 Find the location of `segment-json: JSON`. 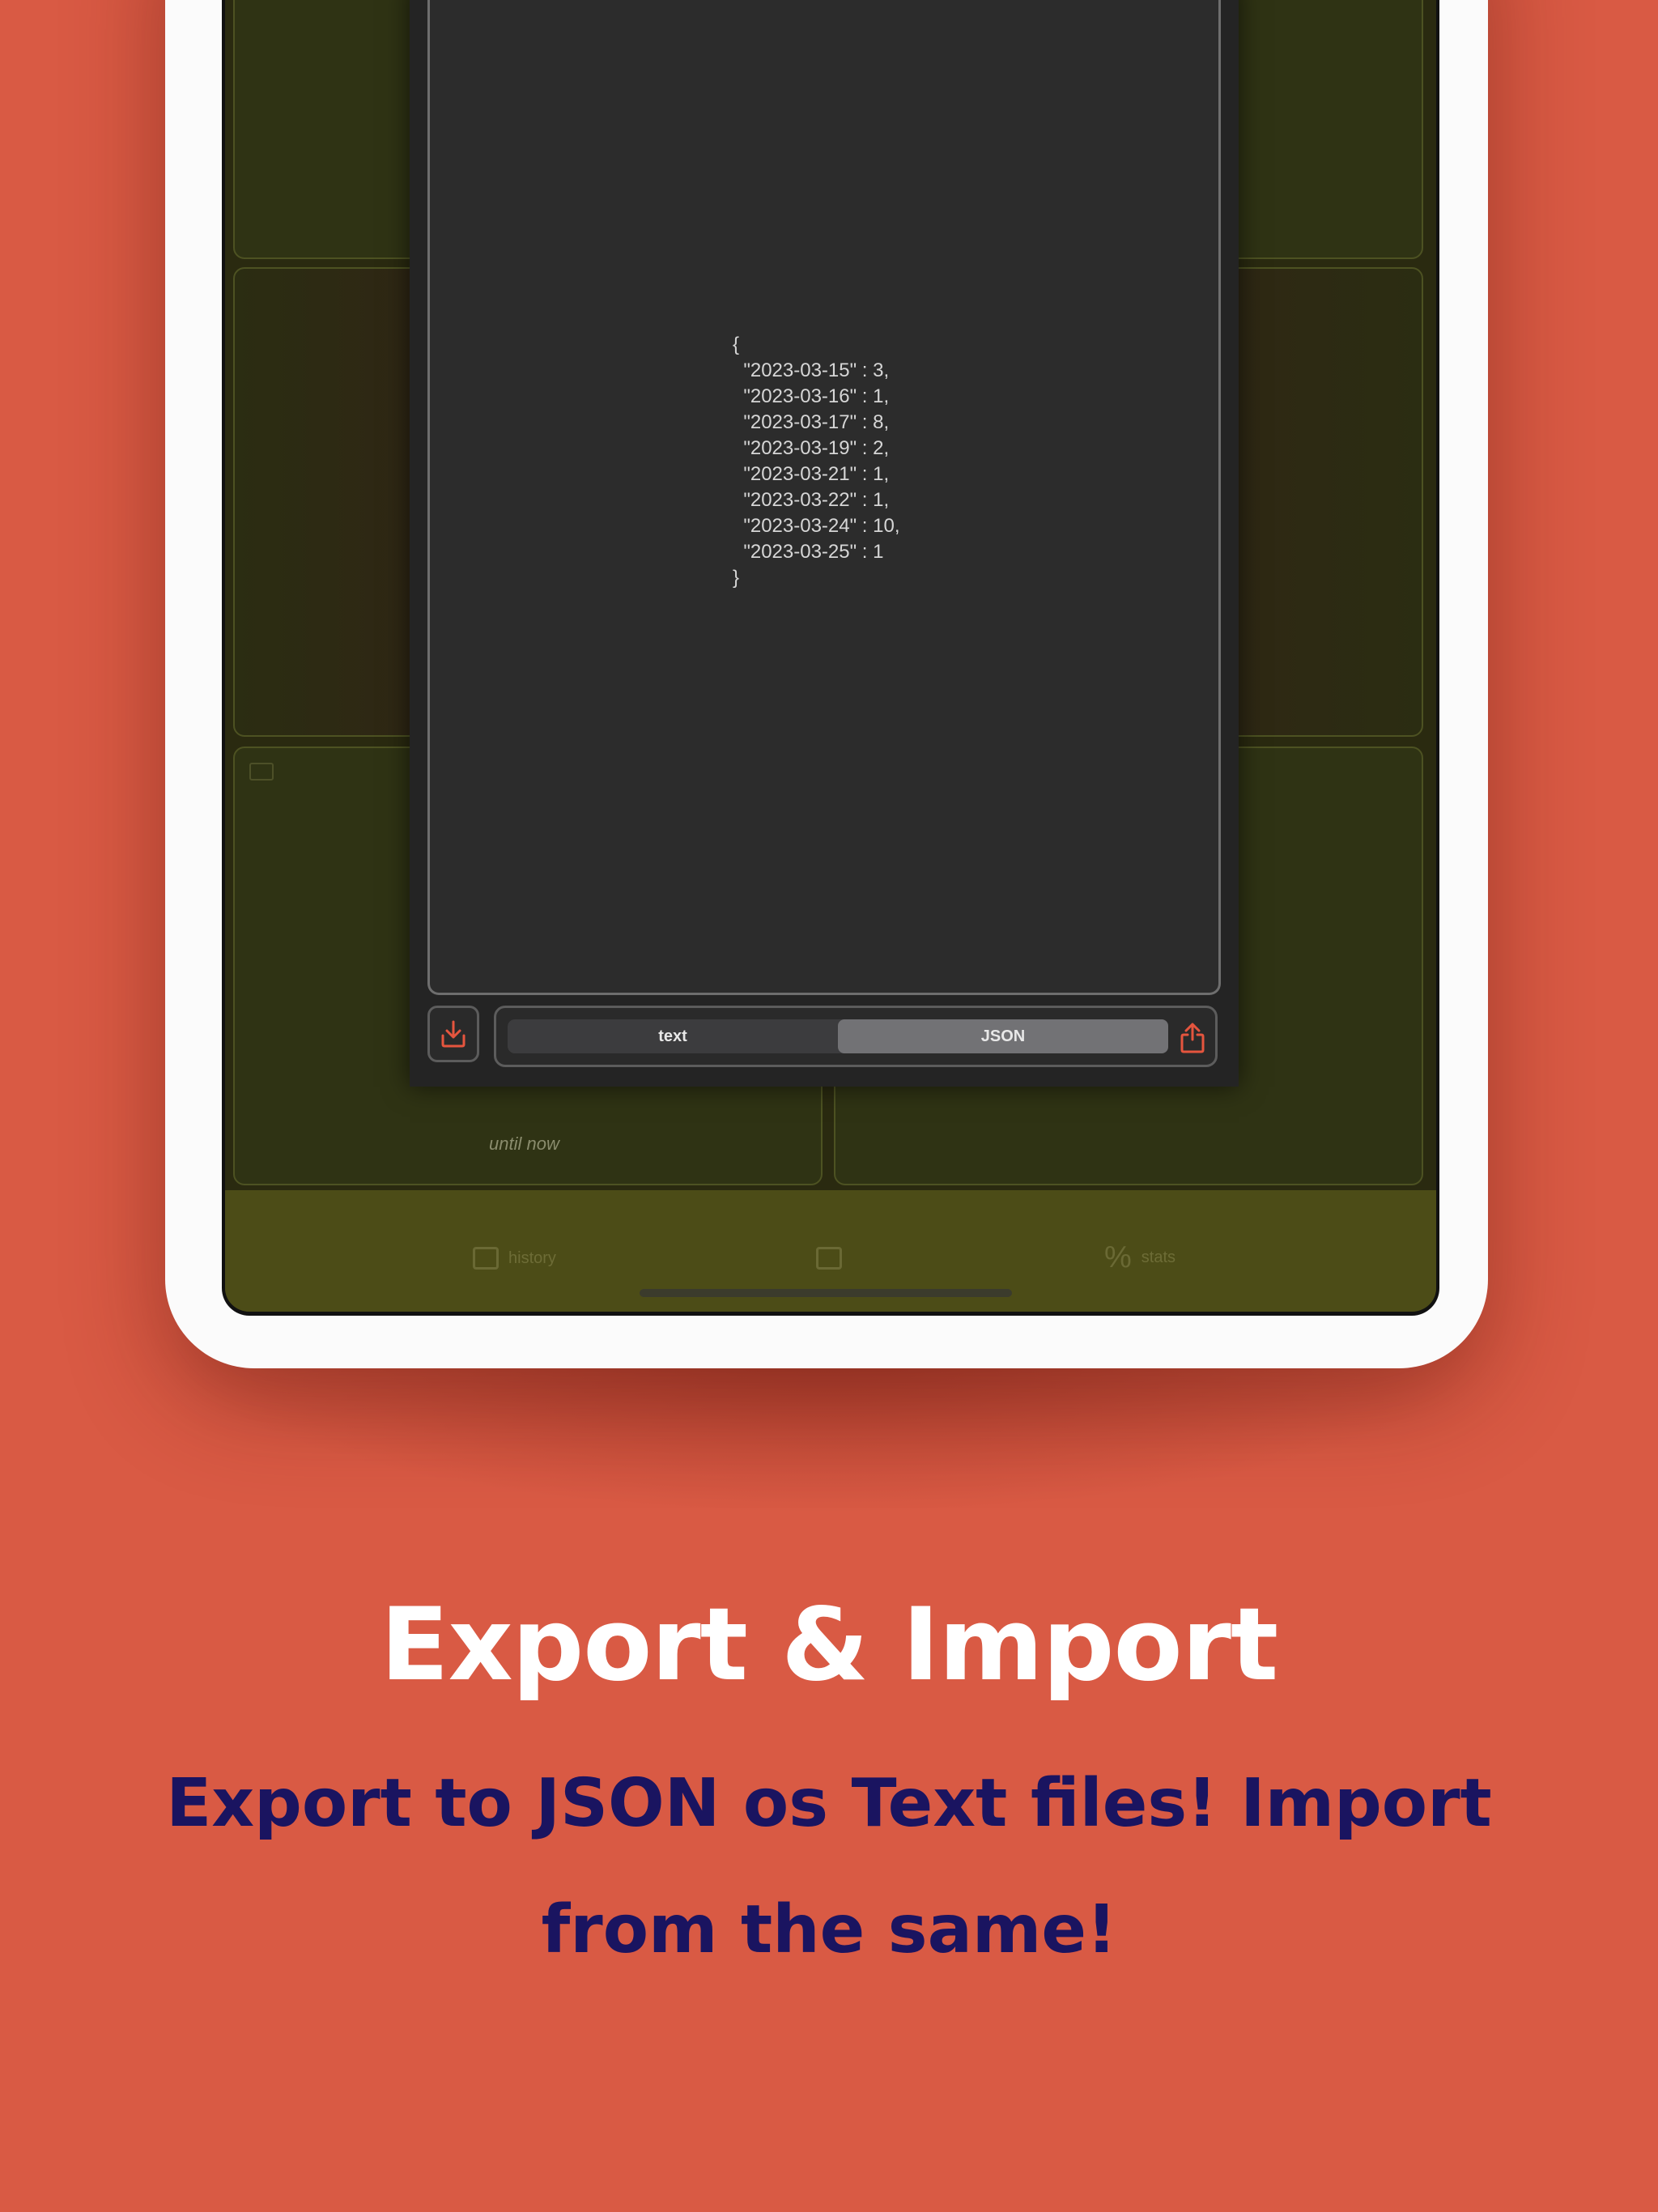

segment-json: JSON is located at coordinates (1003, 1036).